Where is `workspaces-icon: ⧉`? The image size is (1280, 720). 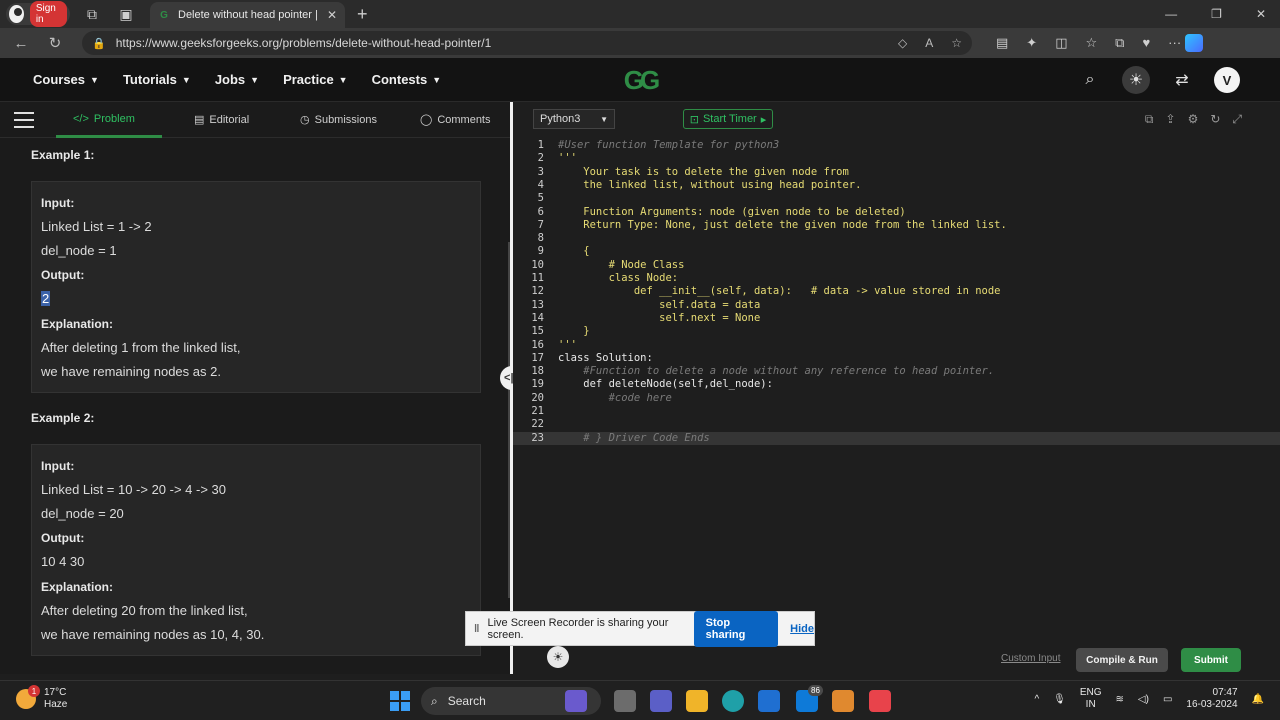 workspaces-icon: ⧉ is located at coordinates (92, 14).